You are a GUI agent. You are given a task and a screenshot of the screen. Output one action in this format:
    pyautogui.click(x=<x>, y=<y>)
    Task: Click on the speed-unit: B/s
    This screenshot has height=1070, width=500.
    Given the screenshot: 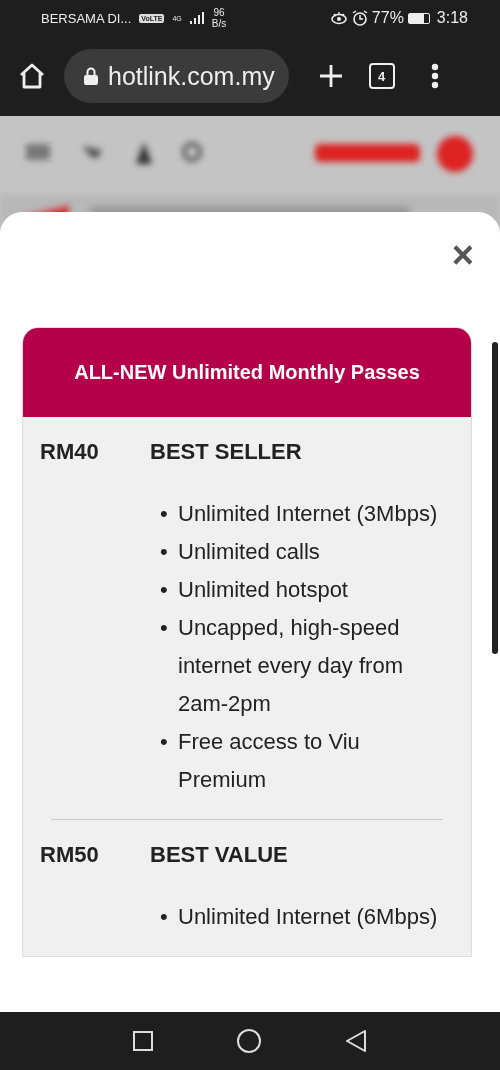 What is the action you would take?
    pyautogui.click(x=219, y=23)
    